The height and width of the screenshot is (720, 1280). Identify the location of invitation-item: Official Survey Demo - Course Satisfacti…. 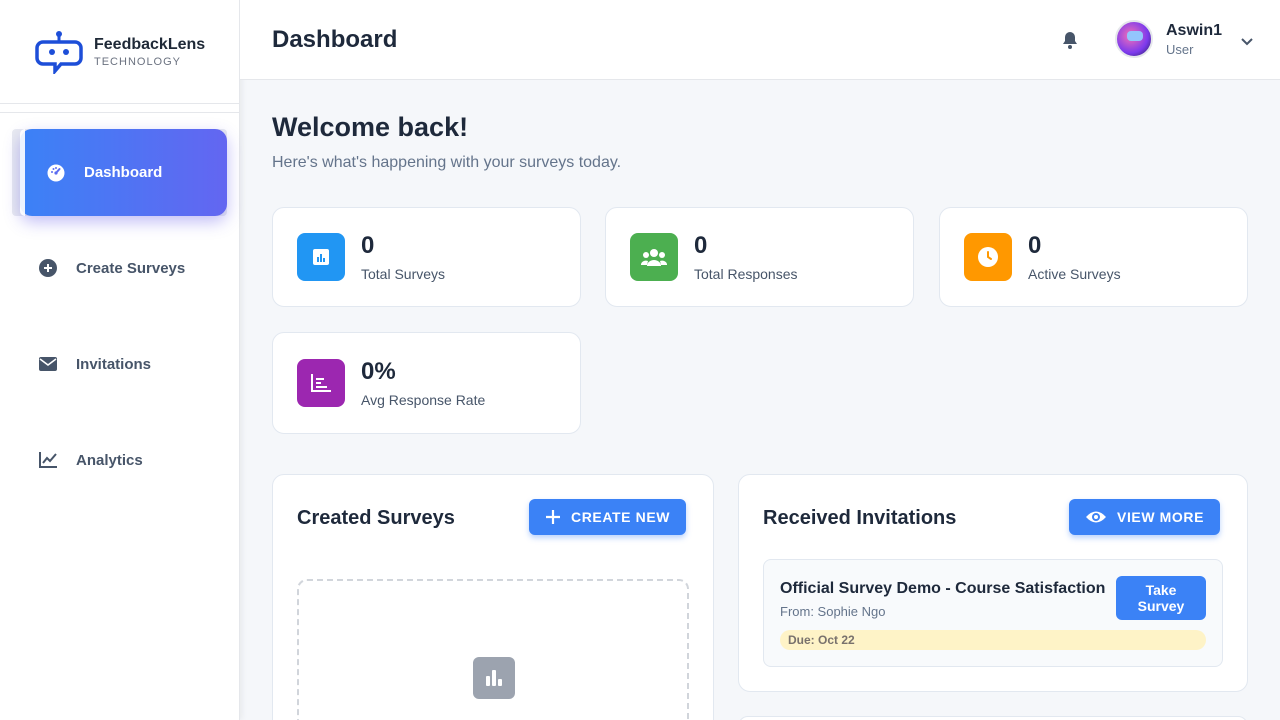
(993, 613).